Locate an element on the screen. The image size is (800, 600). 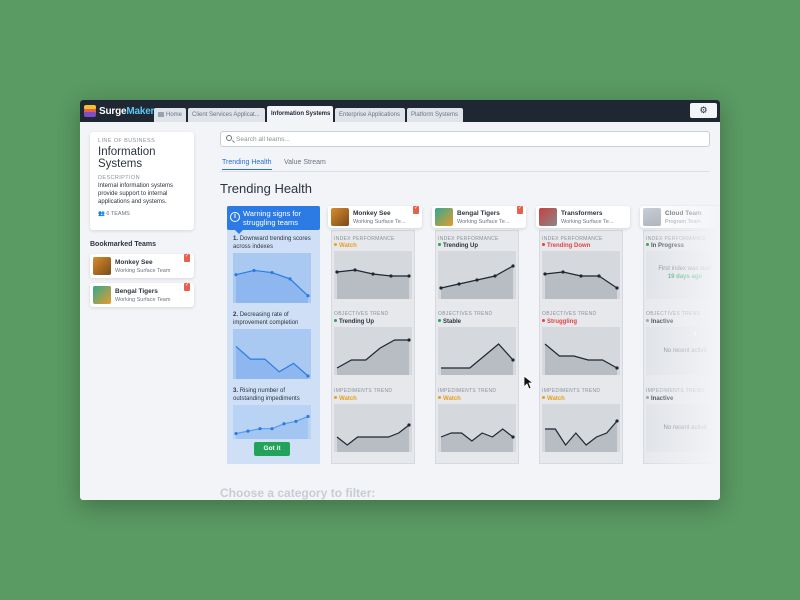
got-it-button: Got it is located at coordinates (272, 449).